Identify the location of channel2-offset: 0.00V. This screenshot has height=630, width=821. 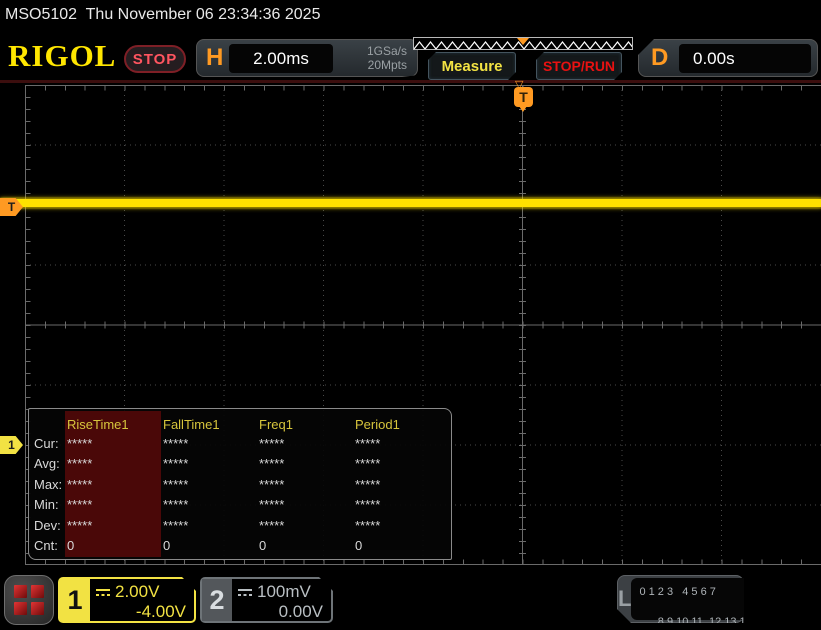
(300, 611).